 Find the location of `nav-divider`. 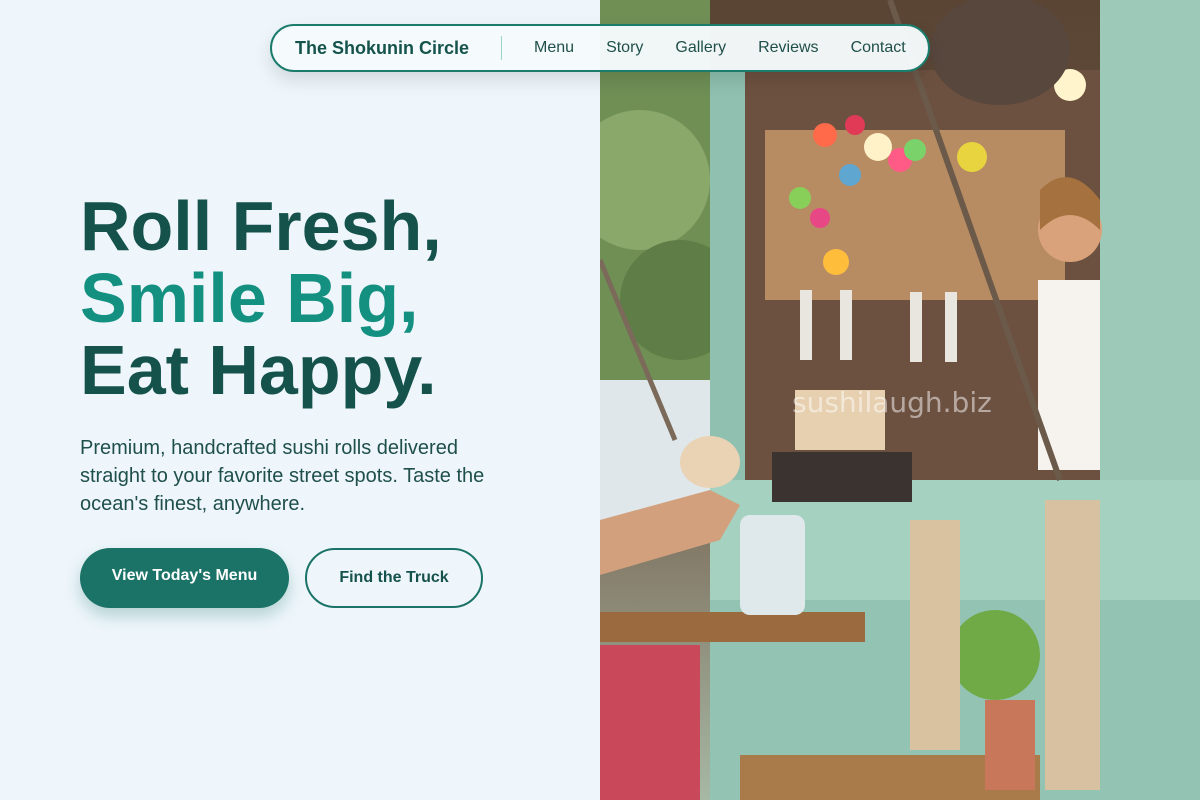

nav-divider is located at coordinates (502, 48).